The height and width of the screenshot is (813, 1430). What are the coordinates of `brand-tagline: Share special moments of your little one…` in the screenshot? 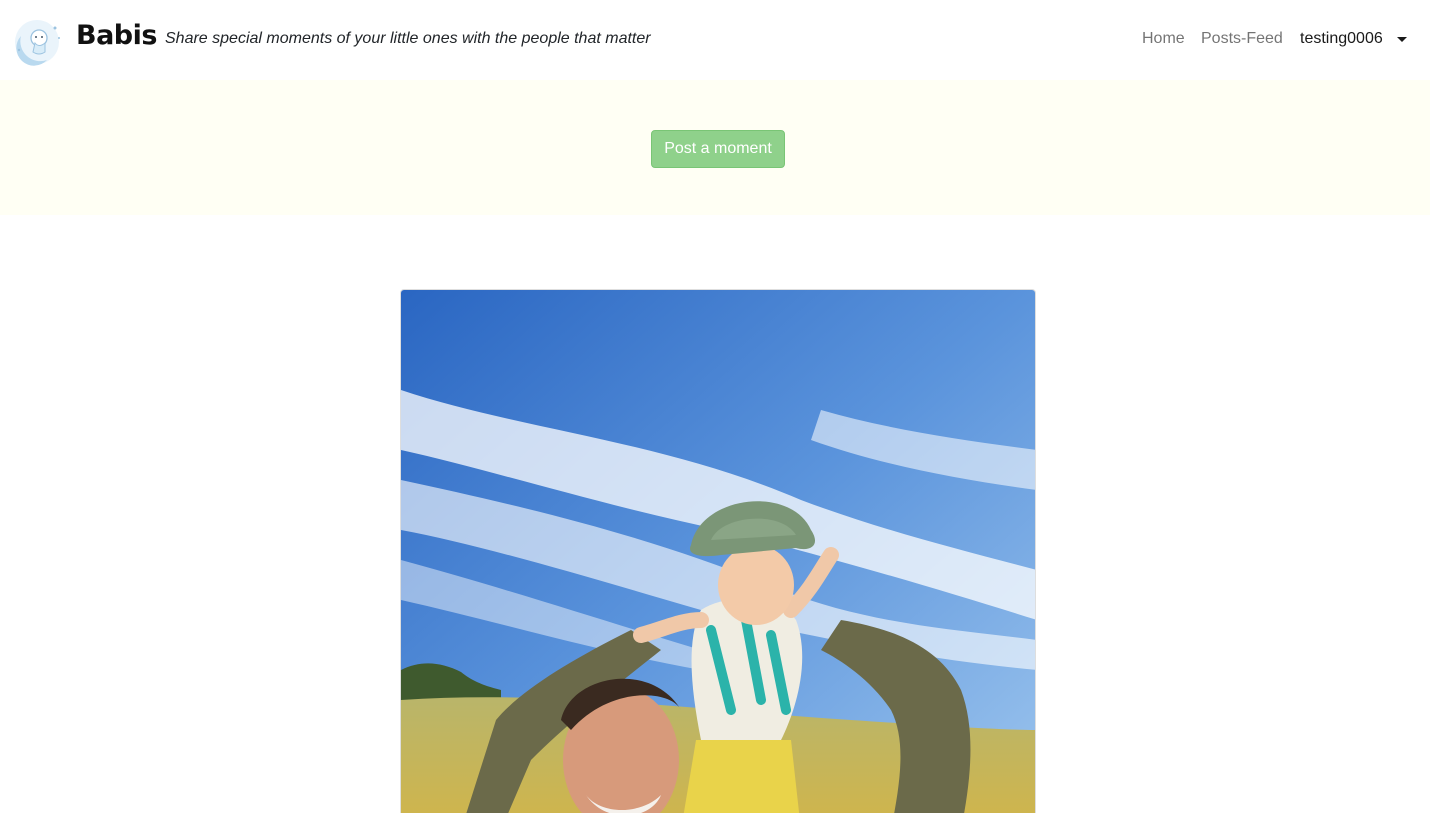 It's located at (408, 38).